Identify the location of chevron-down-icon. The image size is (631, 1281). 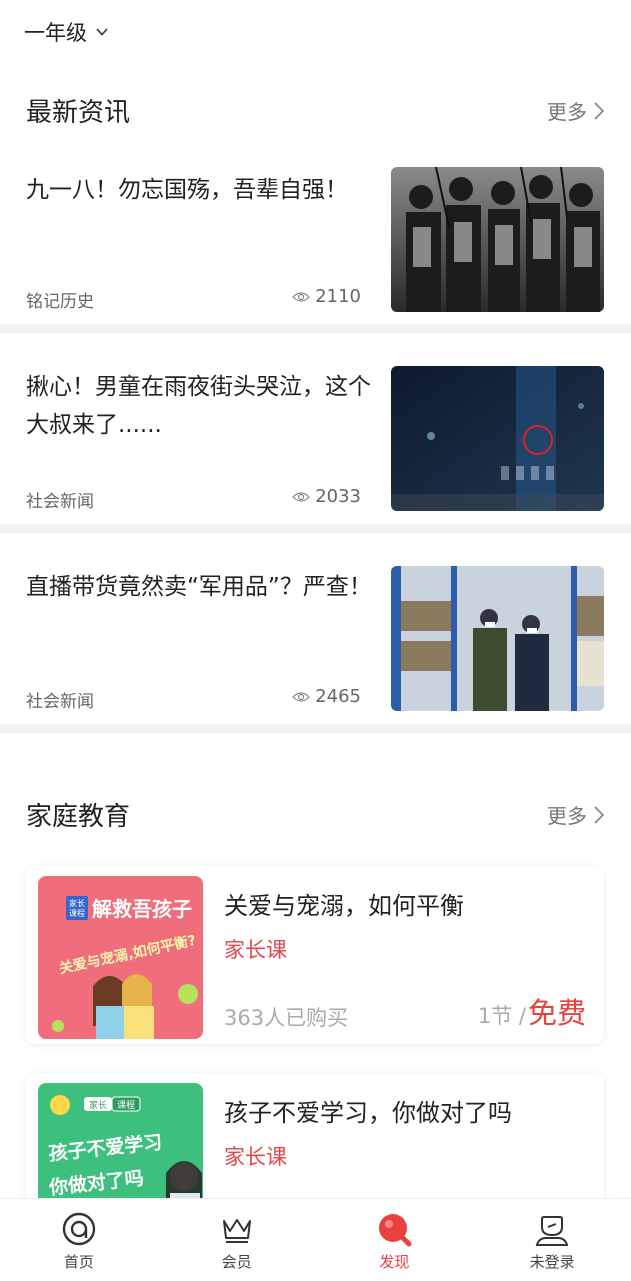
(102, 32).